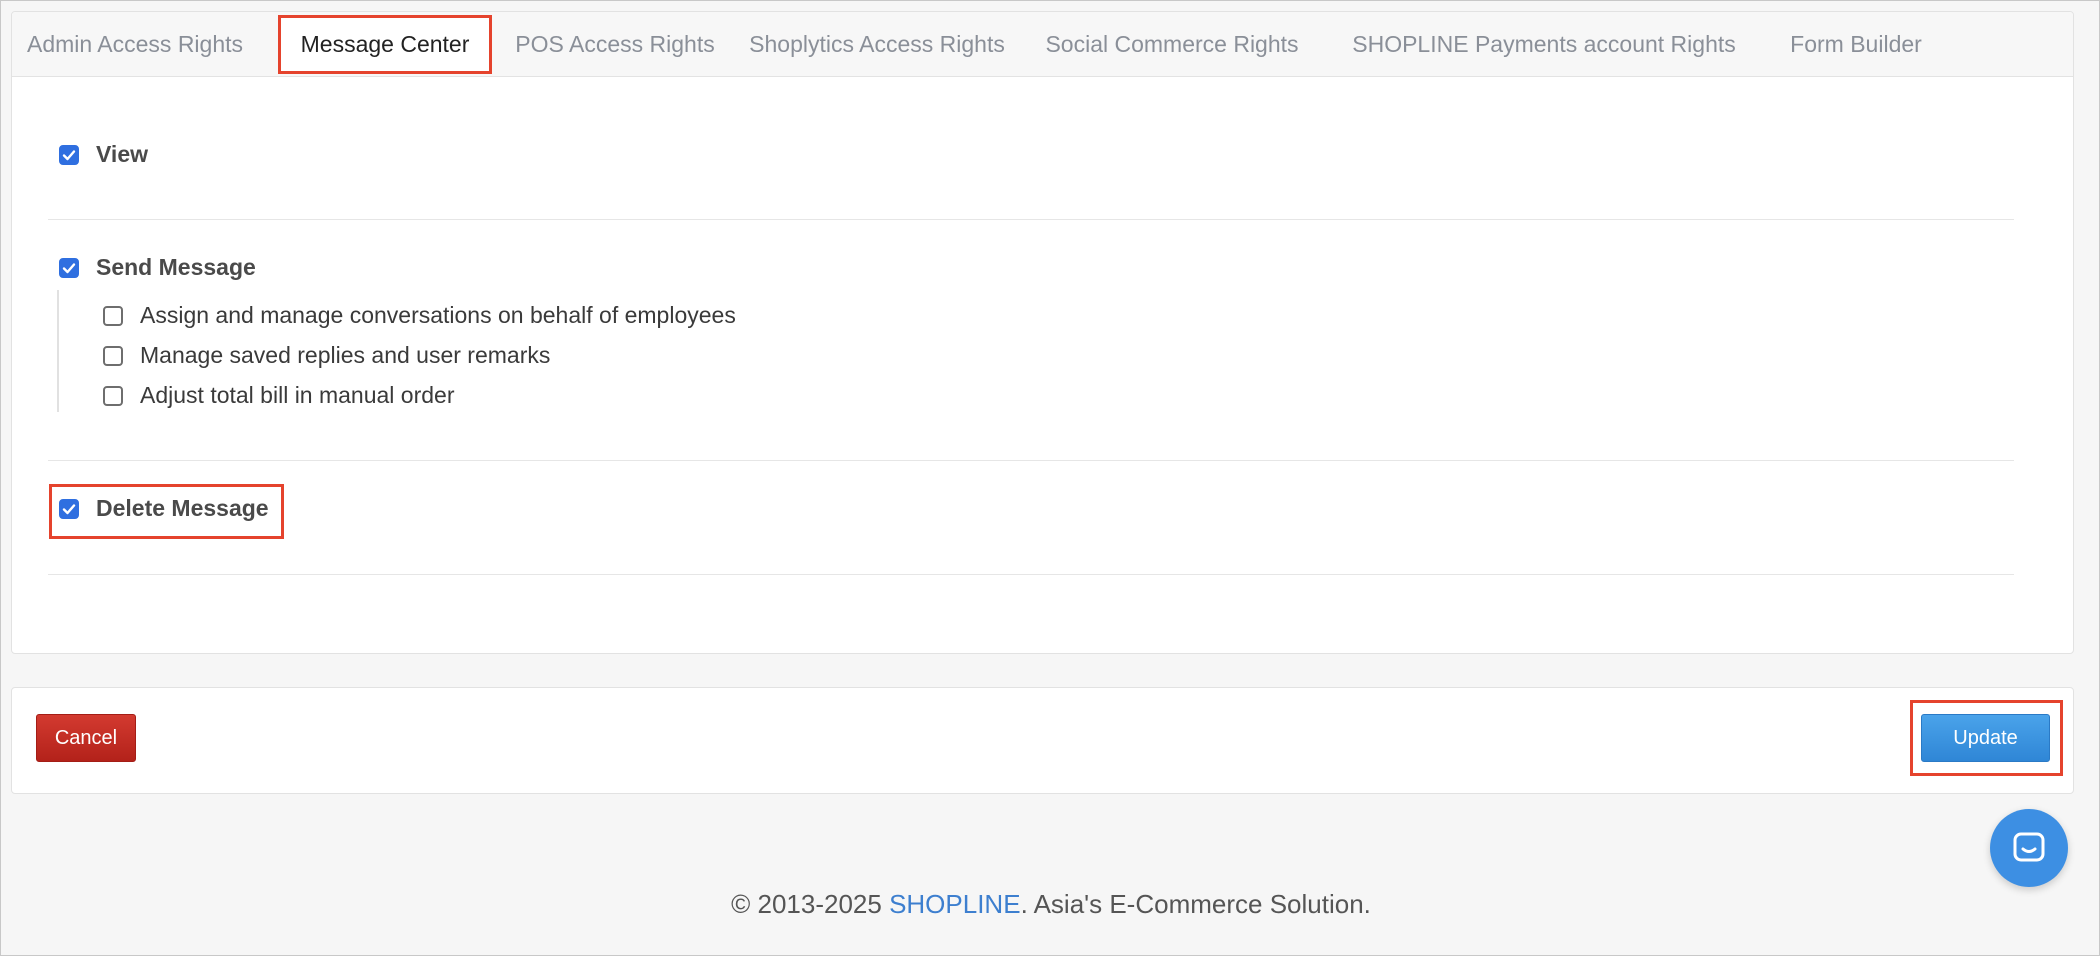 The width and height of the screenshot is (2100, 956). I want to click on view-checkbox, so click(69, 154).